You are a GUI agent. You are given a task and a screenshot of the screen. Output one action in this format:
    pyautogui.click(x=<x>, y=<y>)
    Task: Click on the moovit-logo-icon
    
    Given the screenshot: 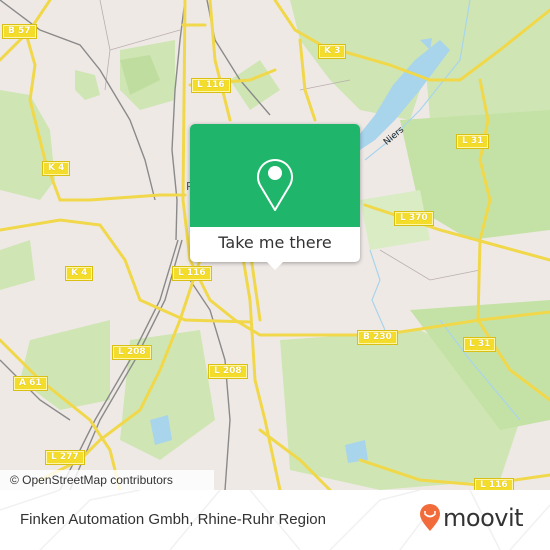 What is the action you would take?
    pyautogui.click(x=430, y=517)
    